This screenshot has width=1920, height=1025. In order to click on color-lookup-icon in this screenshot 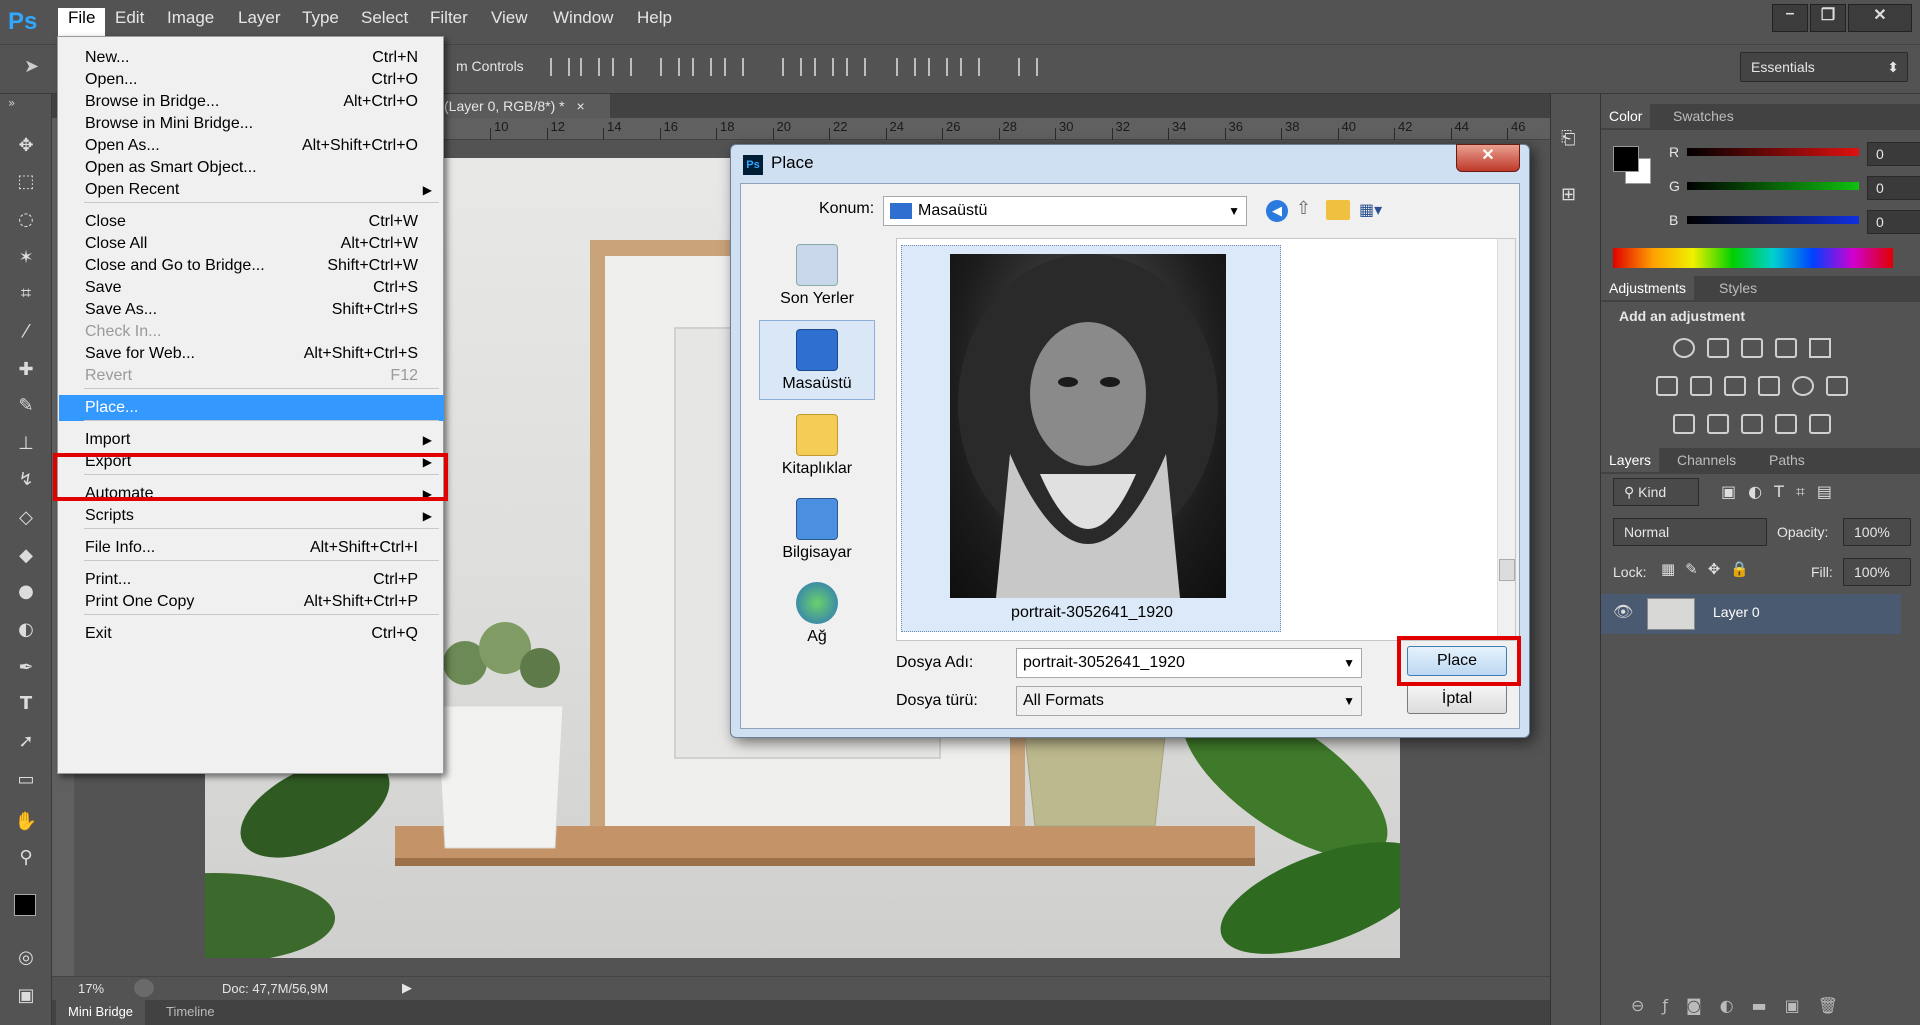, I will do `click(1837, 386)`.